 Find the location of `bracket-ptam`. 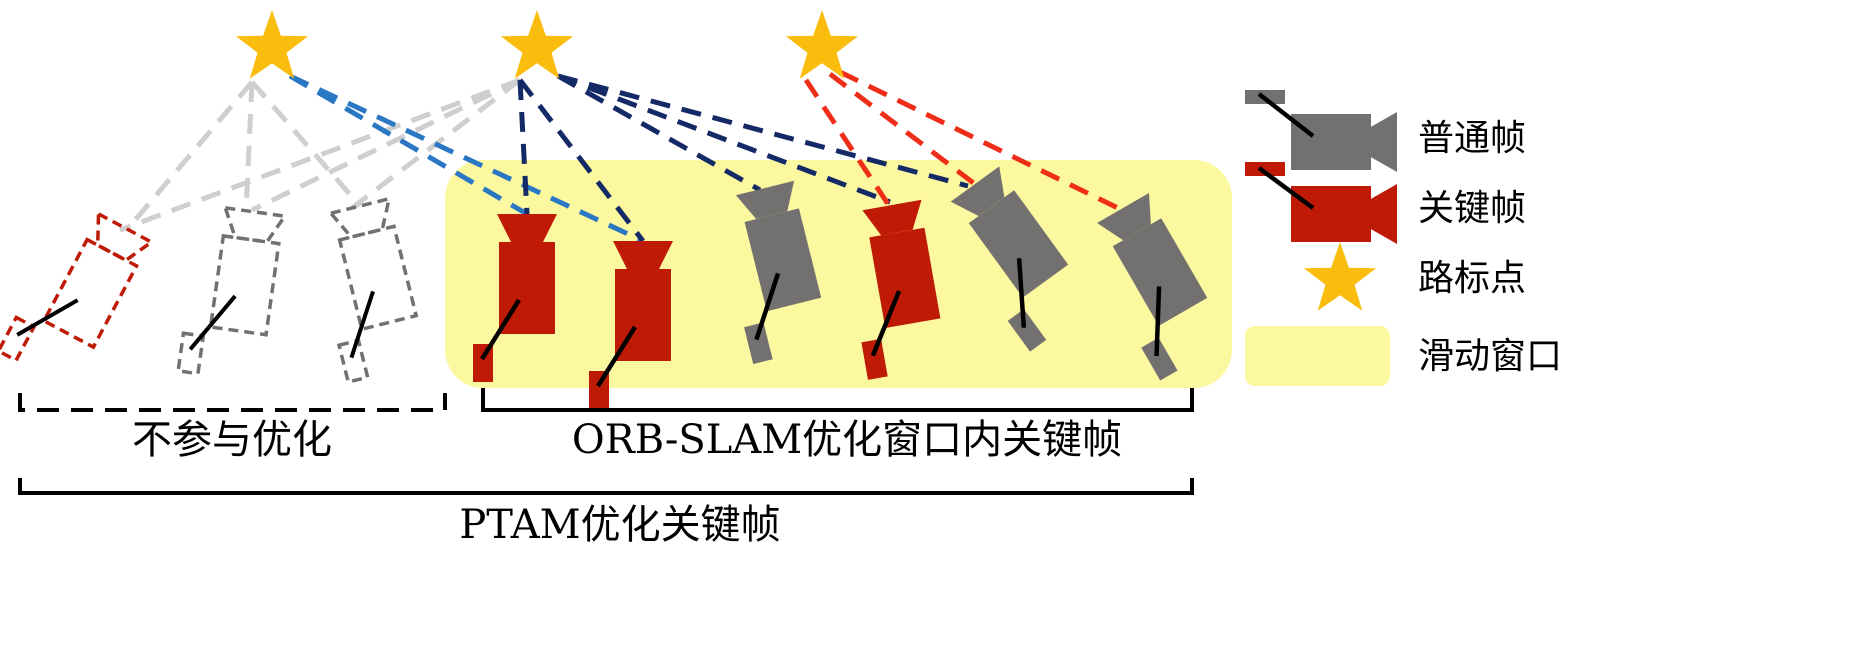

bracket-ptam is located at coordinates (606, 486).